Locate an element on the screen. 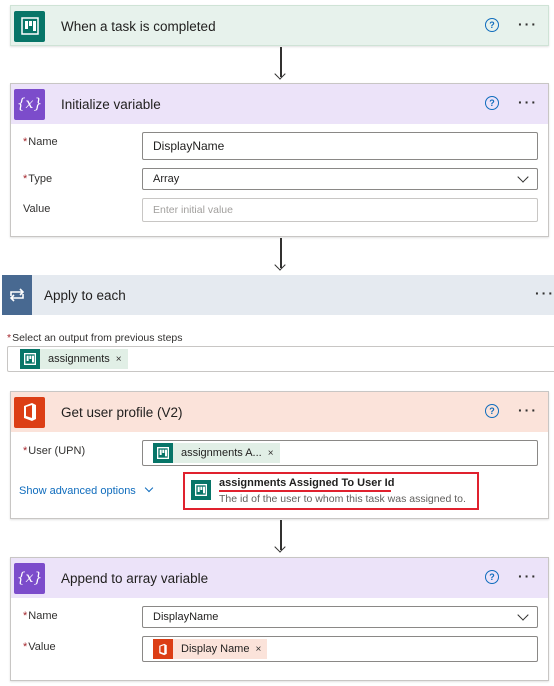 Image resolution: width=554 pixels, height=686 pixels. append-name-select: DisplayName is located at coordinates (340, 617).